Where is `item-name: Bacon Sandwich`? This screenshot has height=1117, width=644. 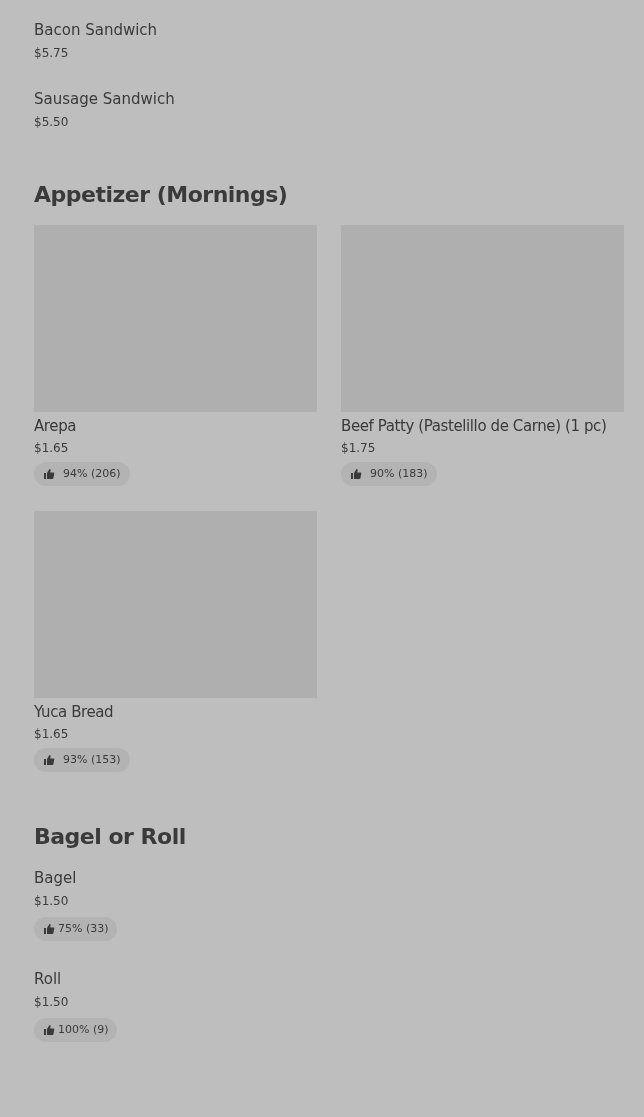 item-name: Bacon Sandwich is located at coordinates (96, 30).